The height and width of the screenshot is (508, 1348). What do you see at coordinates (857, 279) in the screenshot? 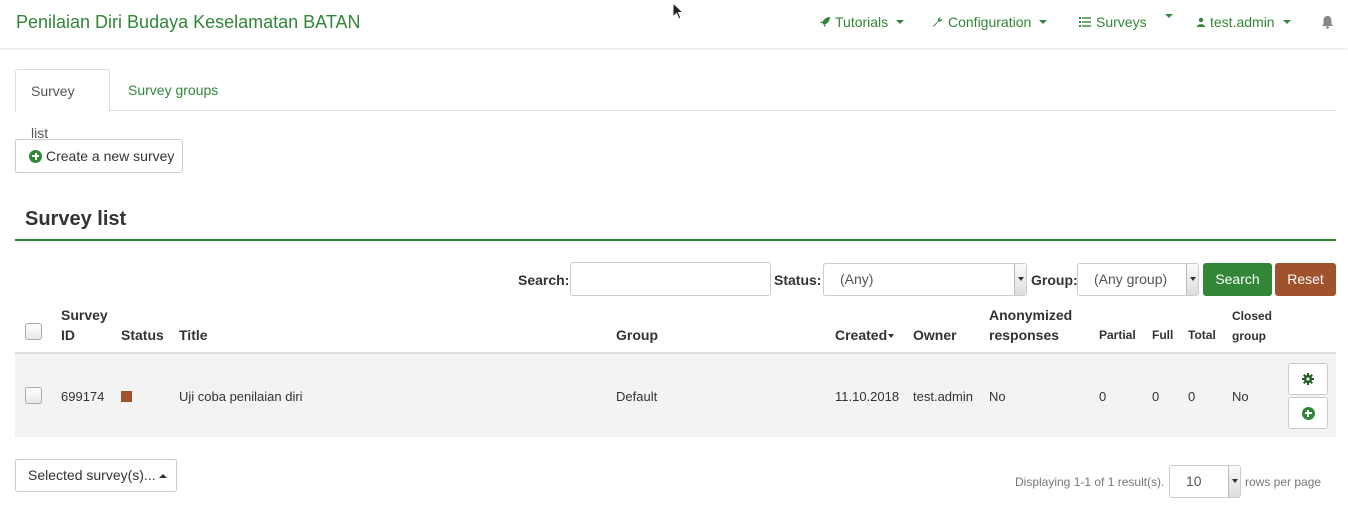
I see `status-select-value: (Any)` at bounding box center [857, 279].